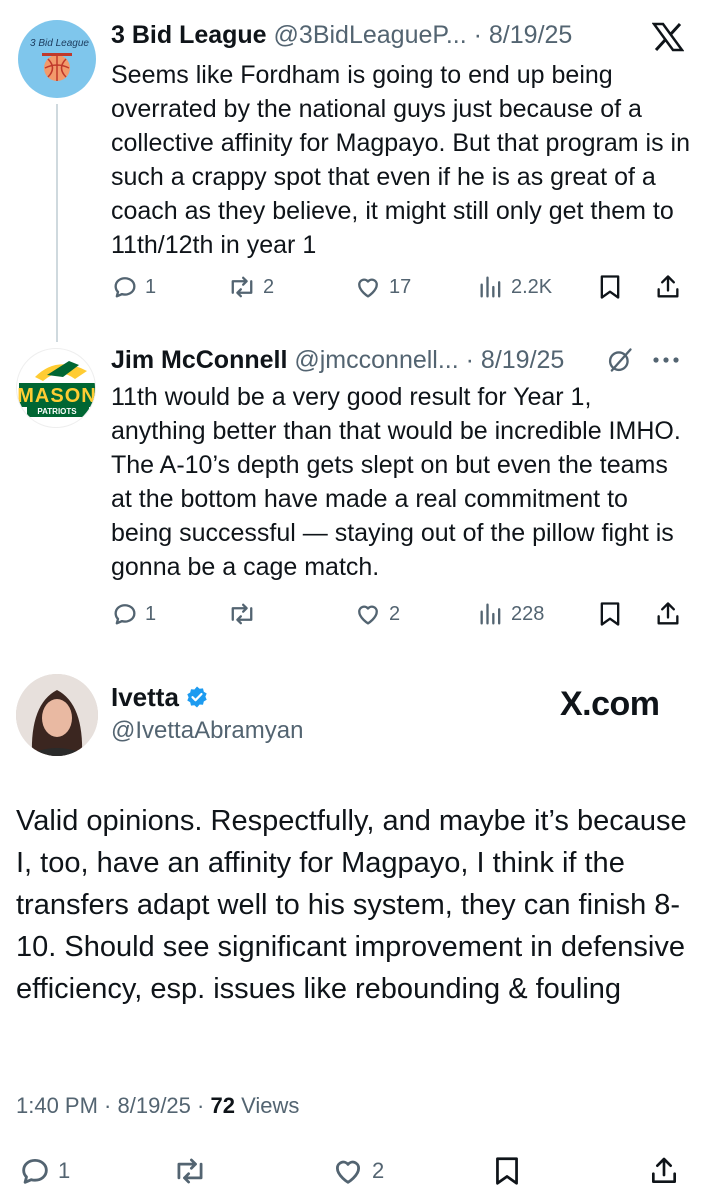 This screenshot has width=702, height=1199. Describe the element at coordinates (222, 1105) in the screenshot. I see `views-count: 72` at that location.